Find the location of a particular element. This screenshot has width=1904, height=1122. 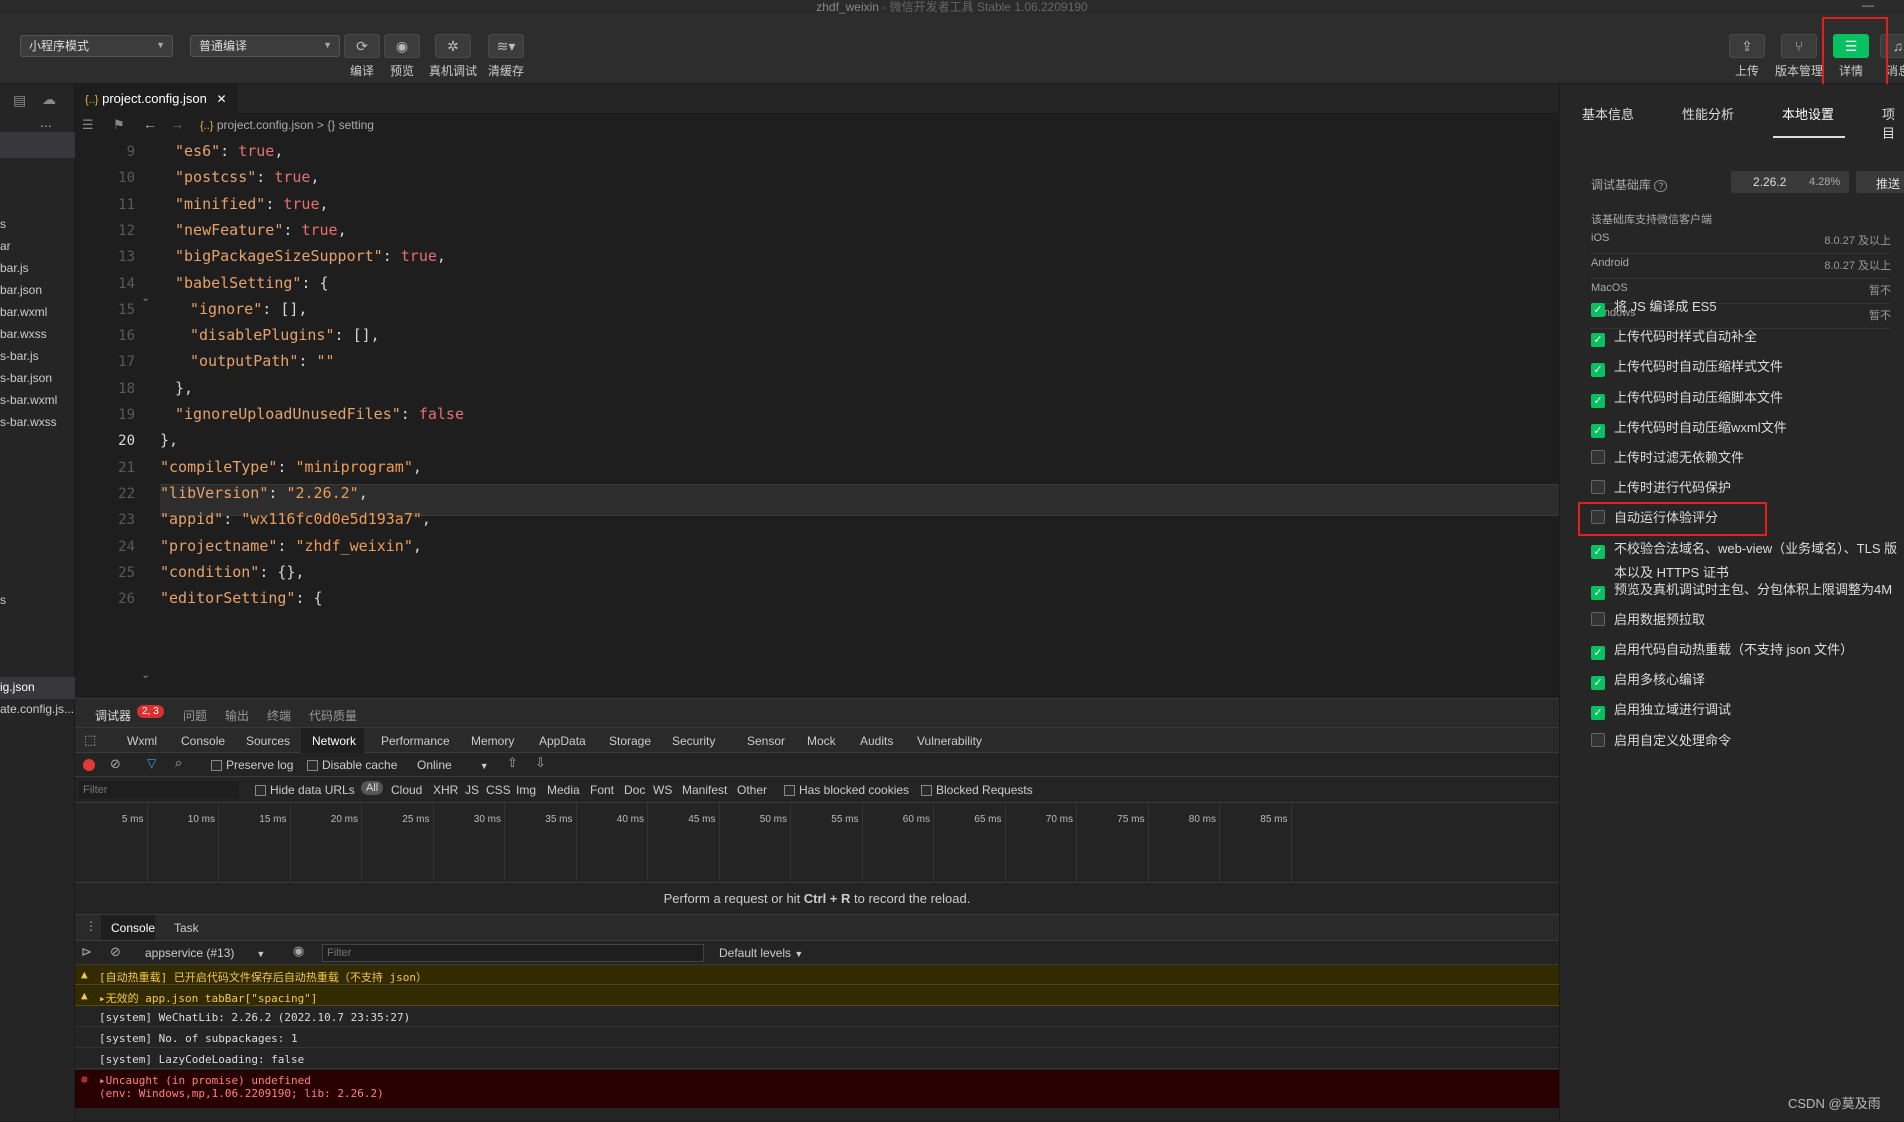

tab-mock: Mock is located at coordinates (821, 741).